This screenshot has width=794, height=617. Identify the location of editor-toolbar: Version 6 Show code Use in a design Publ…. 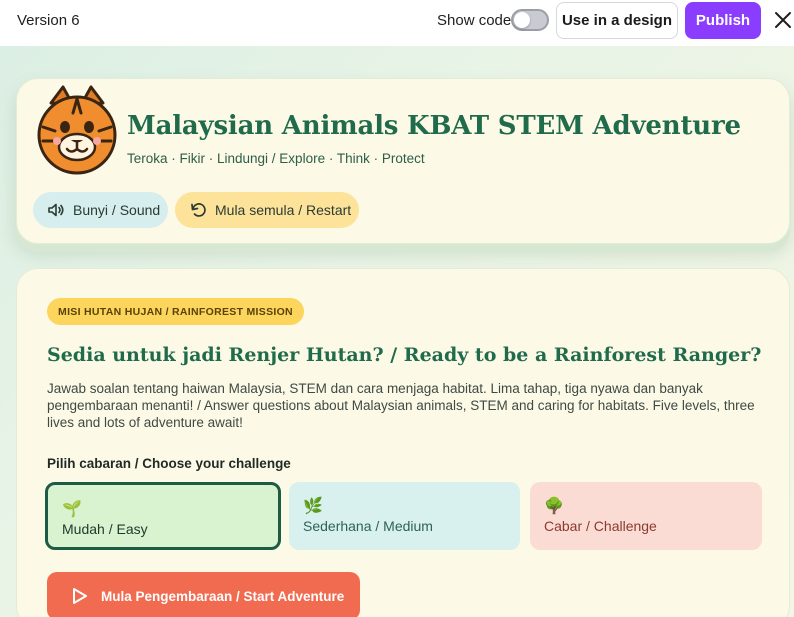
(397, 23).